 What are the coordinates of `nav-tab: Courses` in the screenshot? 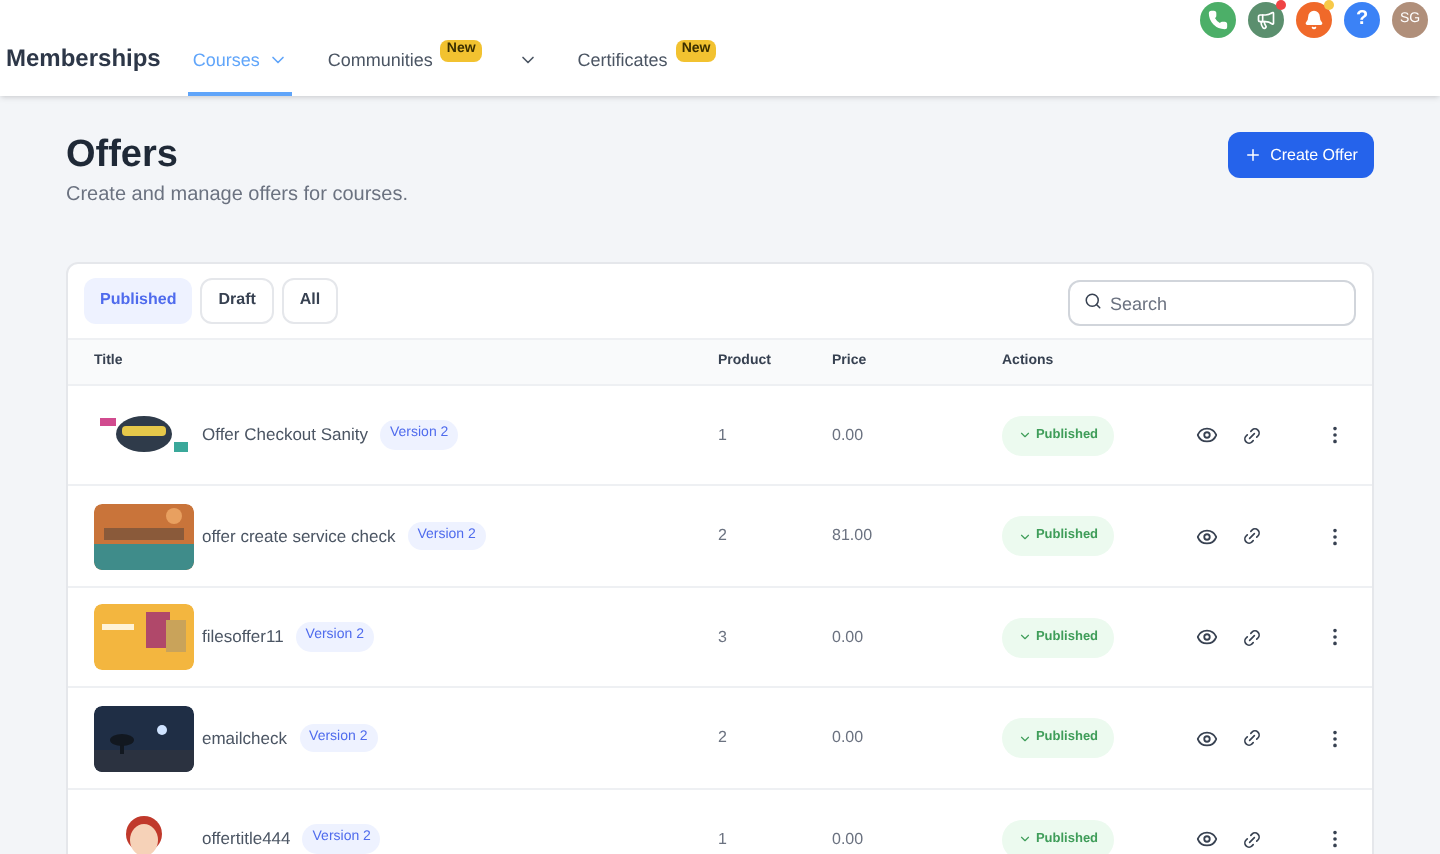 It's located at (240, 65).